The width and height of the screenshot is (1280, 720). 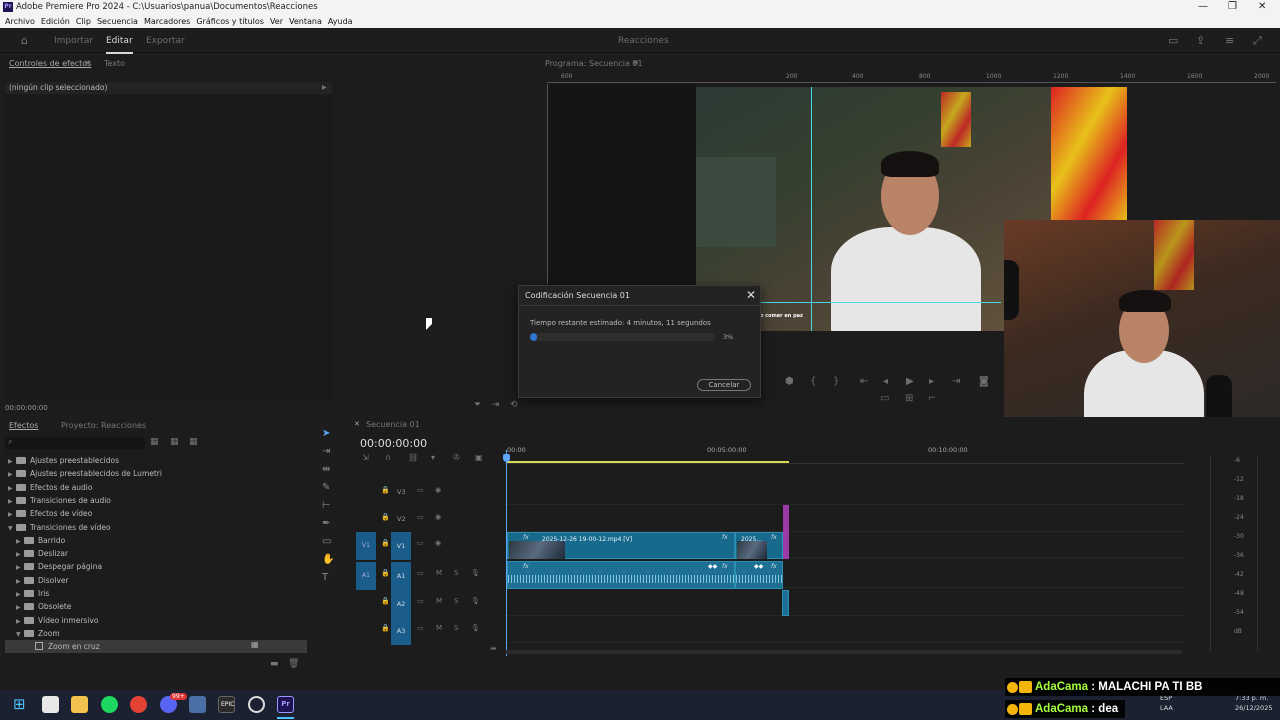 I want to click on selection-tool-icon: ➤, so click(x=326, y=433).